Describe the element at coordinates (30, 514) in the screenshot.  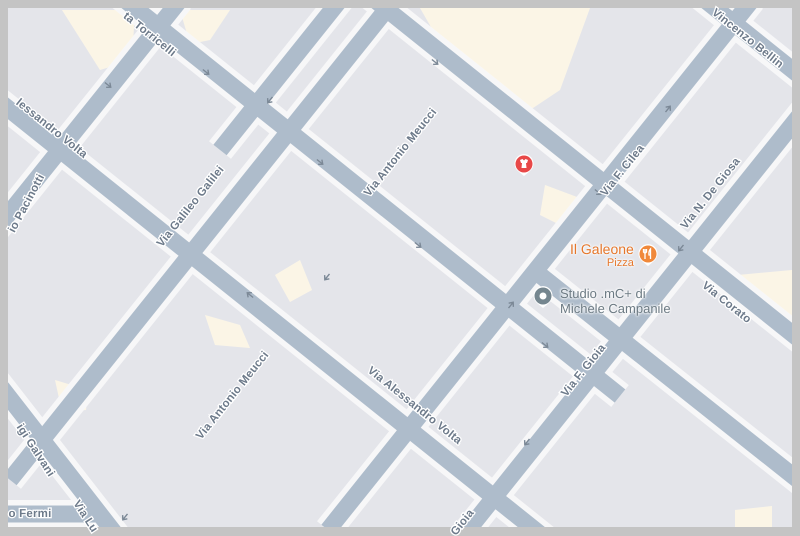
I see `street-label: o Fermi` at that location.